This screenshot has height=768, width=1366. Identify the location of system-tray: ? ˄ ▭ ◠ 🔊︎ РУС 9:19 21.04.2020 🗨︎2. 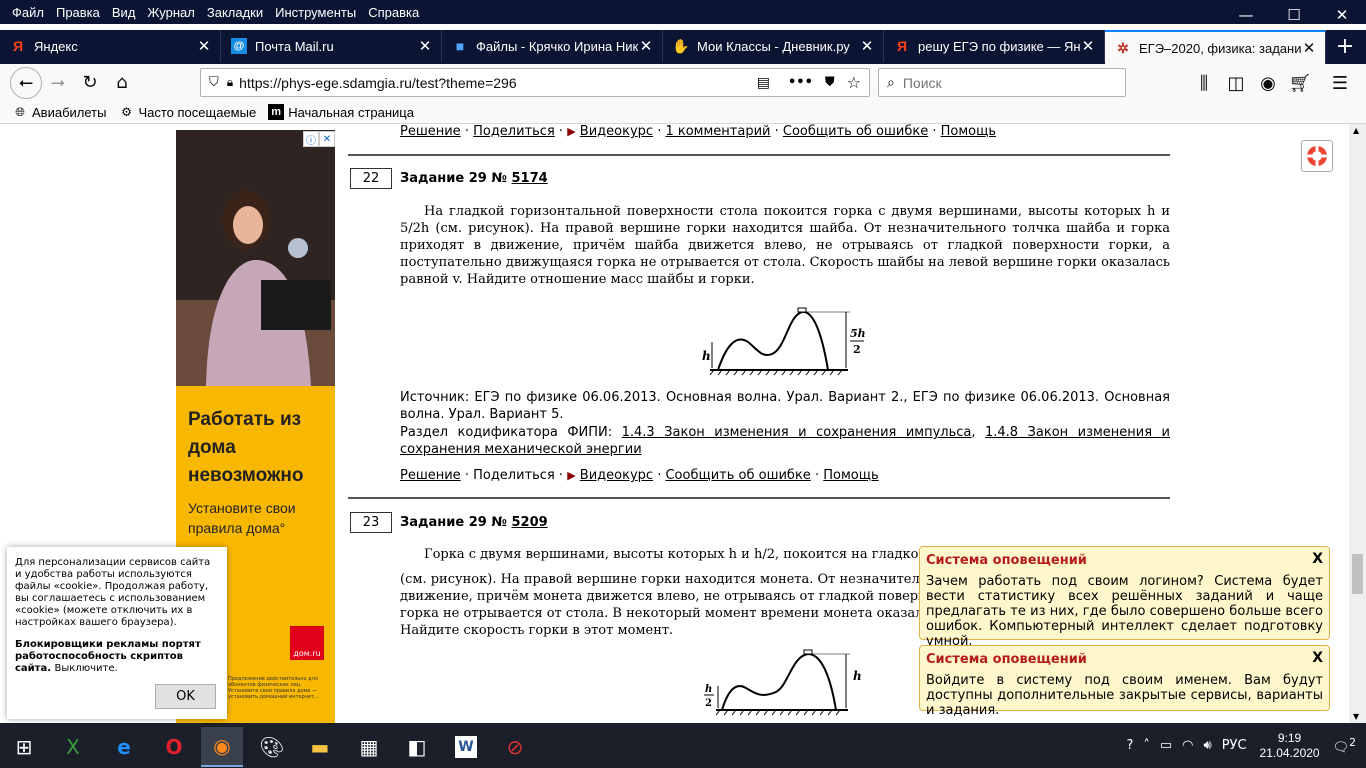
(1243, 745).